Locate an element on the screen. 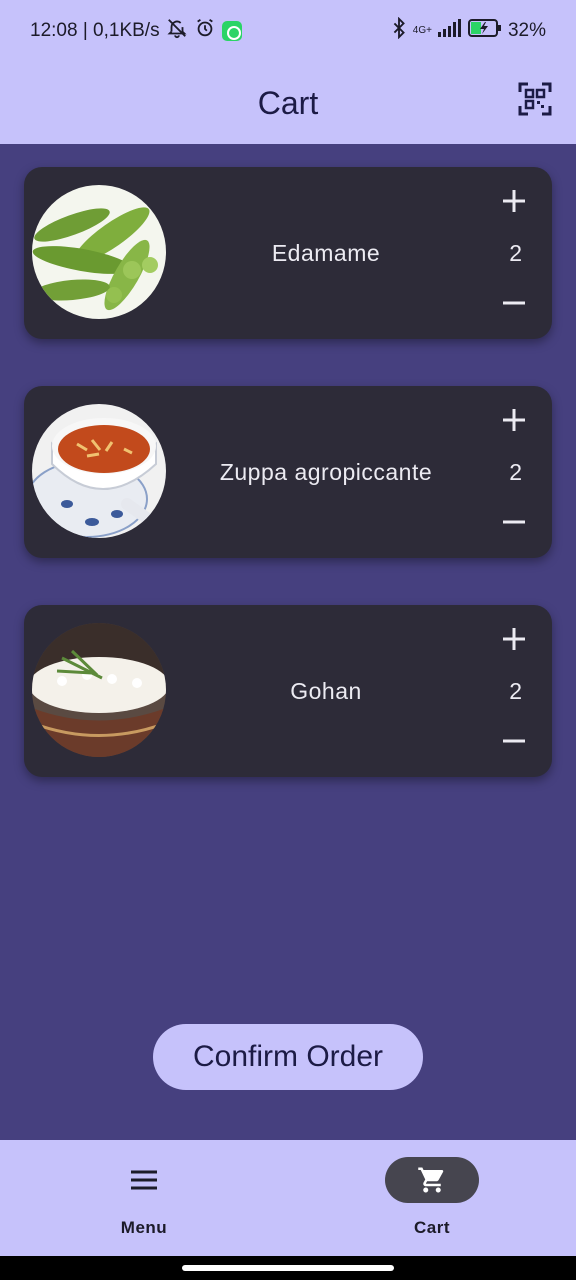 This screenshot has width=576, height=1280. signal-icon is located at coordinates (449, 31).